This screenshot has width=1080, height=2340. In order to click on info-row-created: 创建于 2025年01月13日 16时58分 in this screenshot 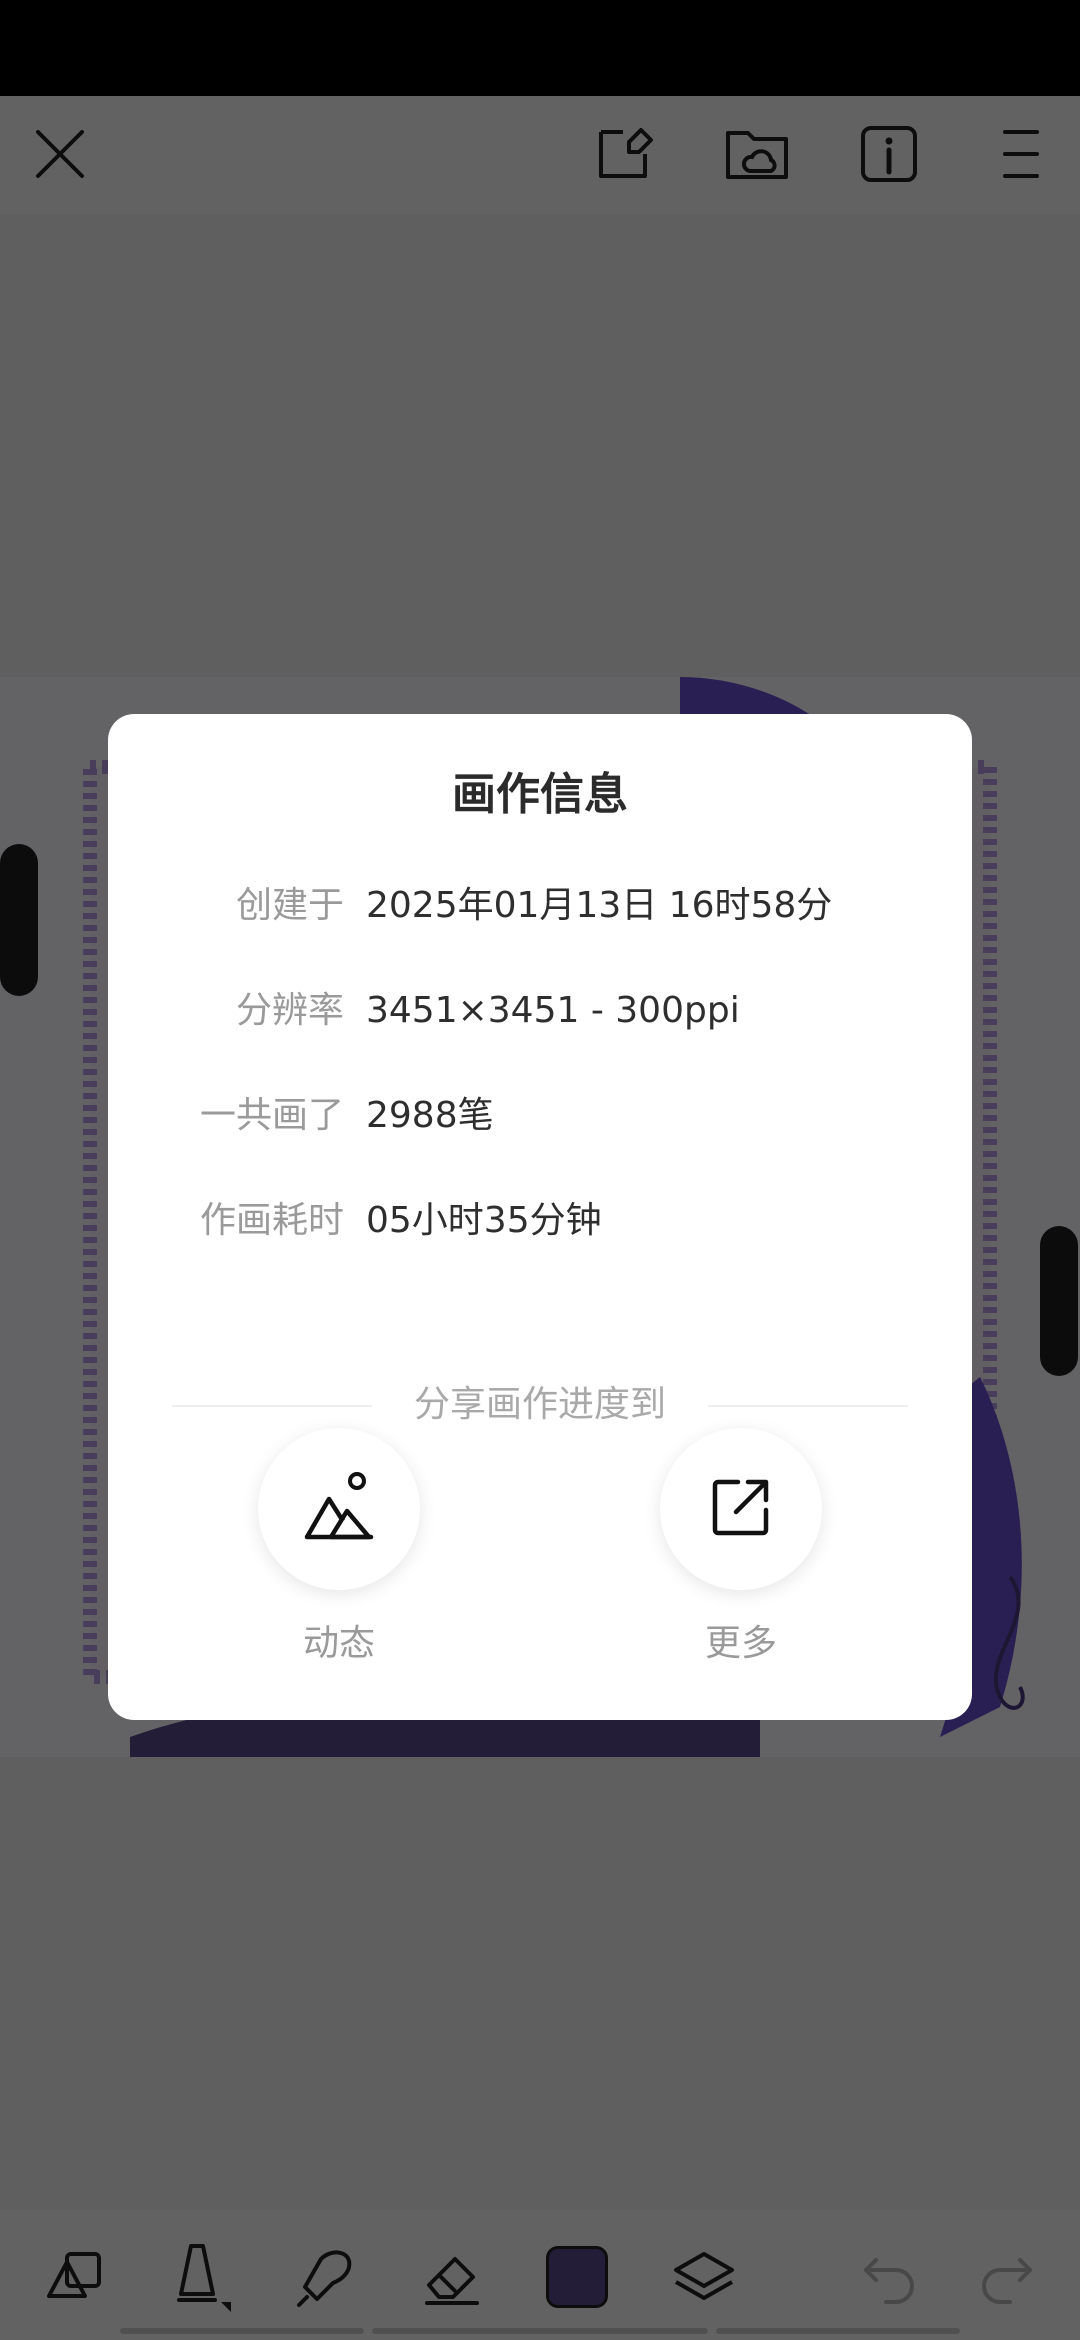, I will do `click(540, 906)`.